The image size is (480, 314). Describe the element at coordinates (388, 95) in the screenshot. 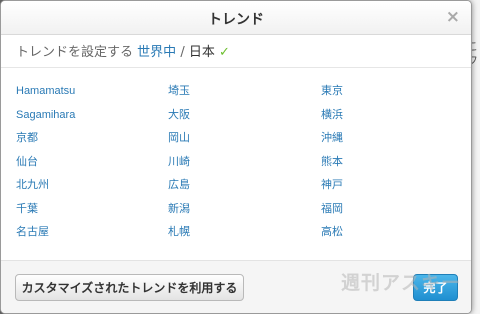

I see `location-link: 東京` at that location.